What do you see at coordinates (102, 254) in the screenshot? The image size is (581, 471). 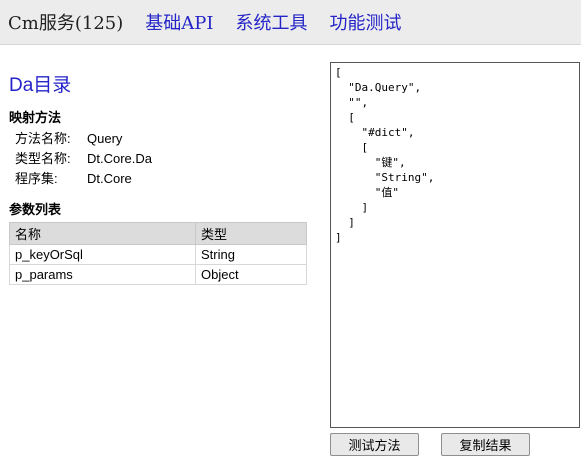 I see `param-name-cell: p_keyOrSql` at bounding box center [102, 254].